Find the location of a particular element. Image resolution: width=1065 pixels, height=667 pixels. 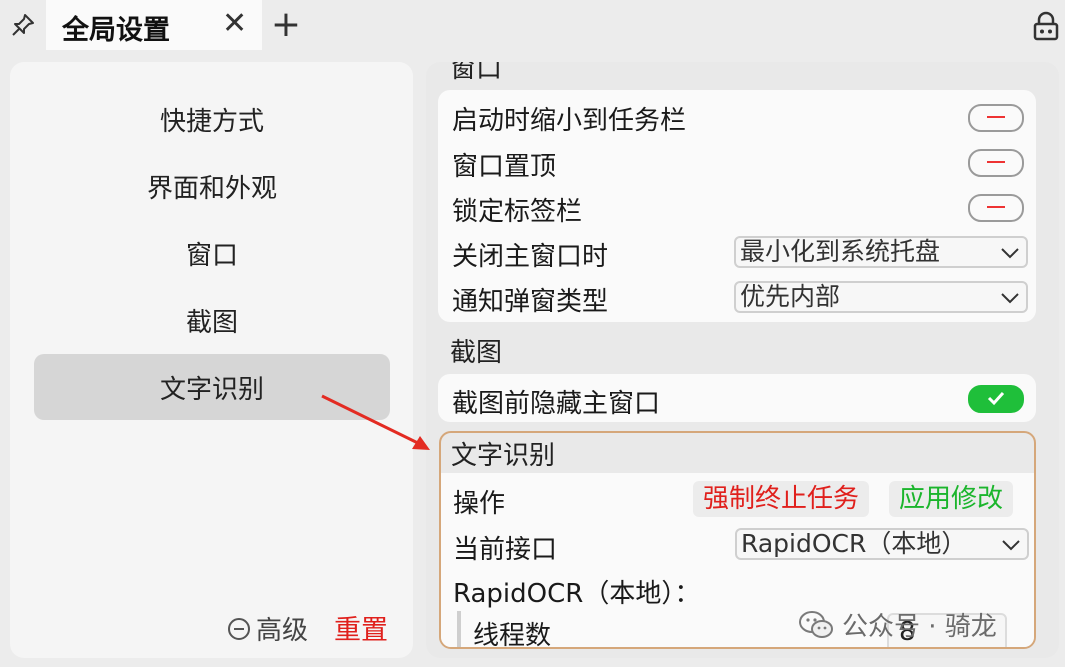

tab-global-settings: 全局设置 ✕ is located at coordinates (154, 25).